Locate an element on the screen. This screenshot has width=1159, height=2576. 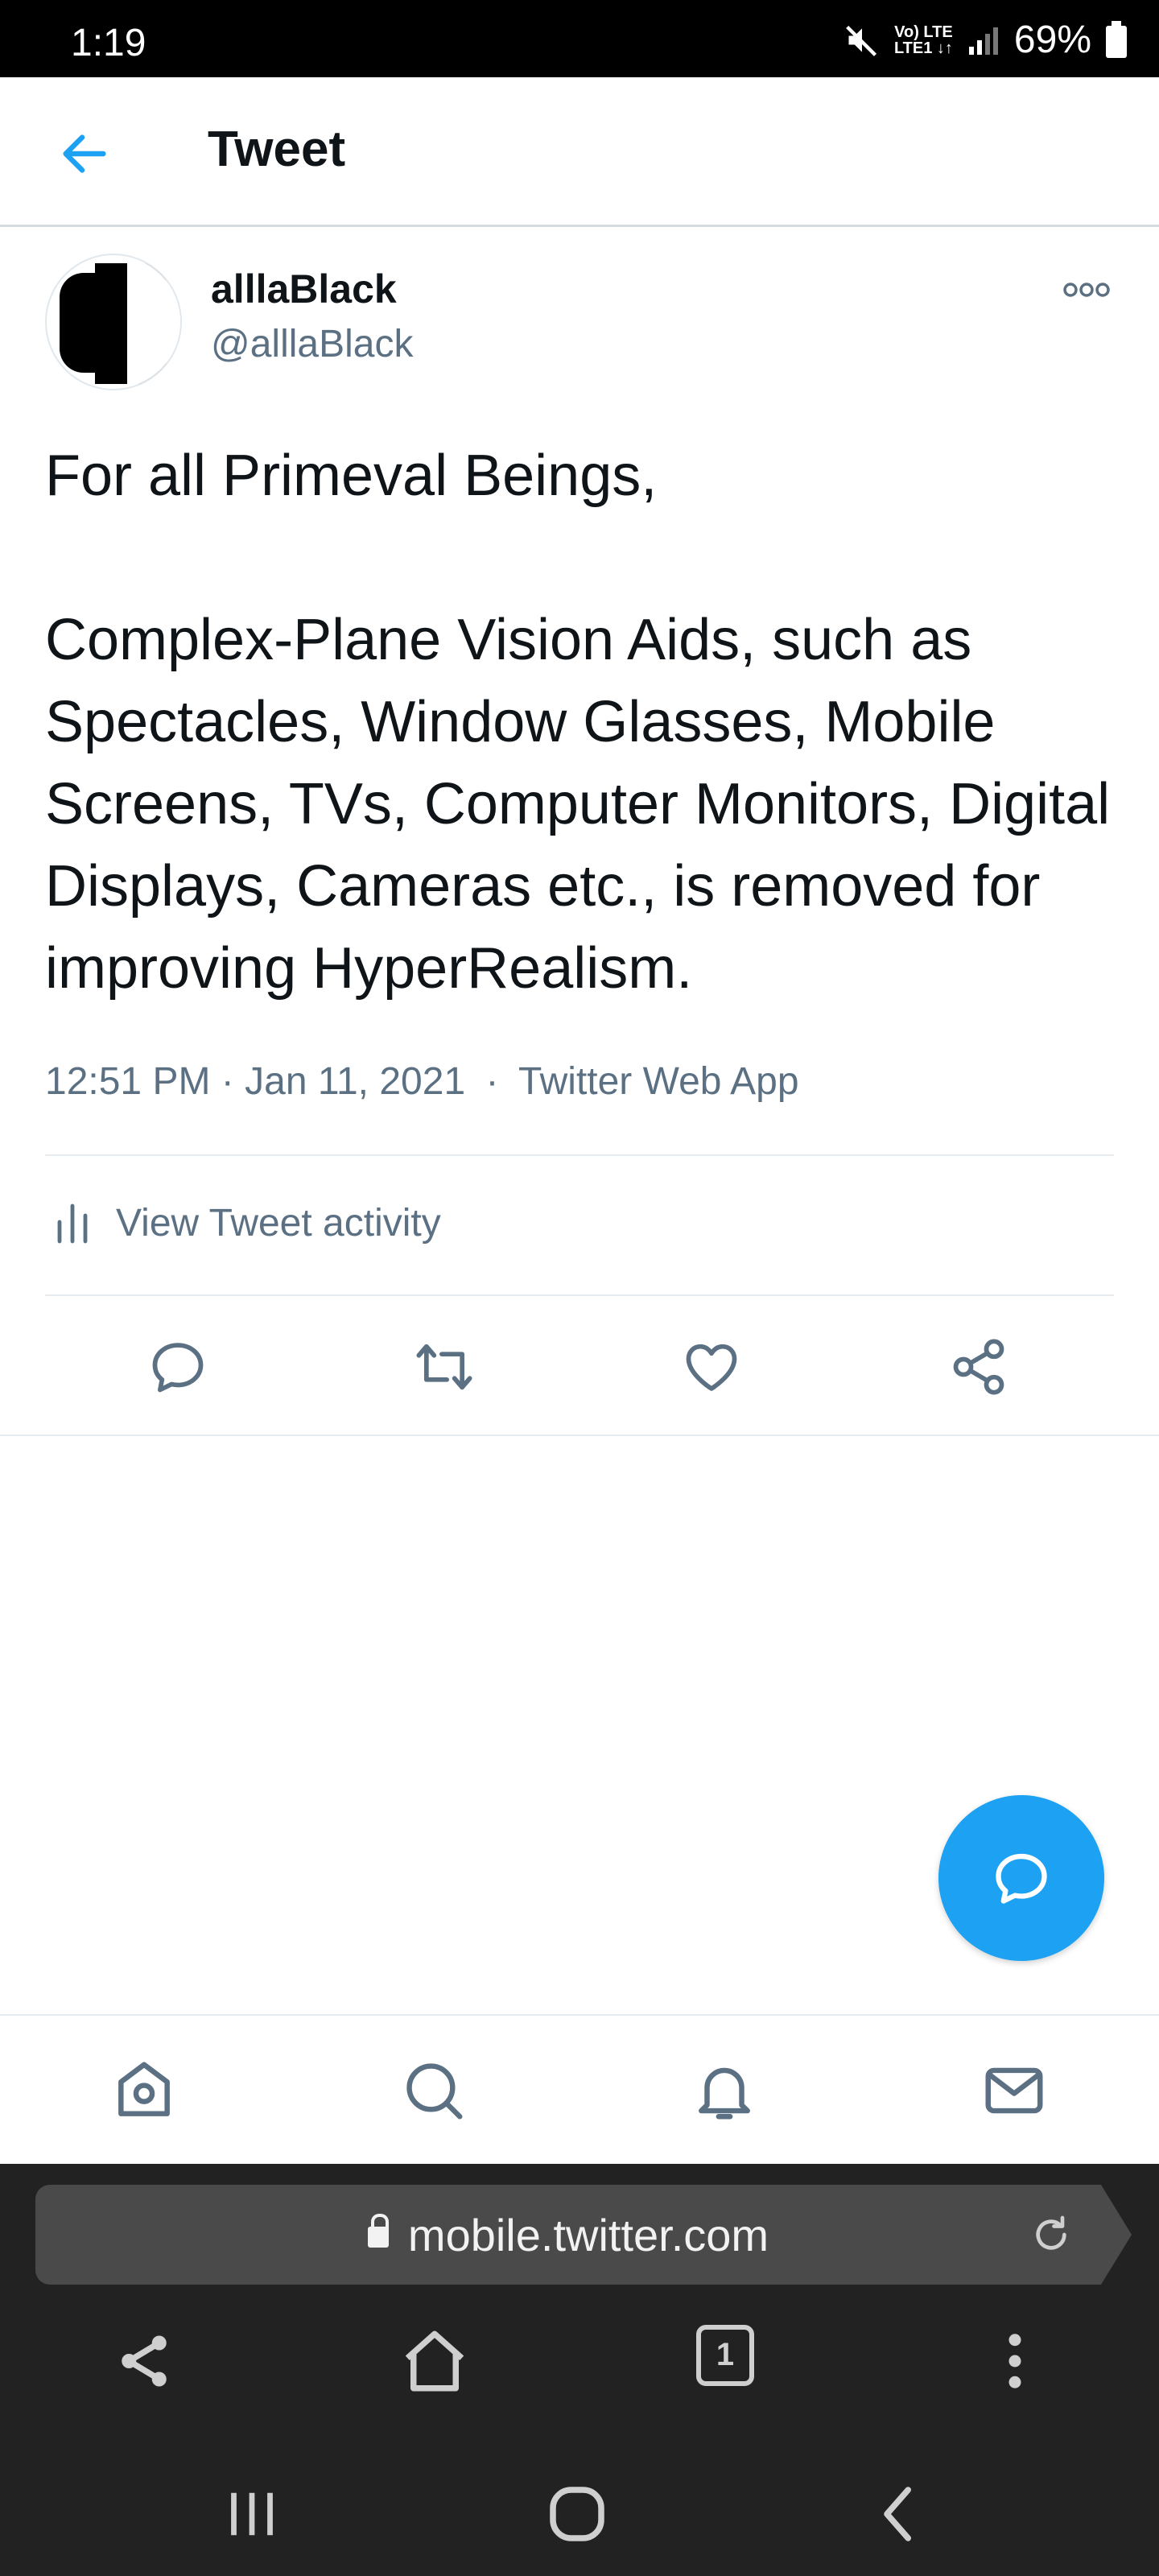
lock-icon is located at coordinates (378, 2231).